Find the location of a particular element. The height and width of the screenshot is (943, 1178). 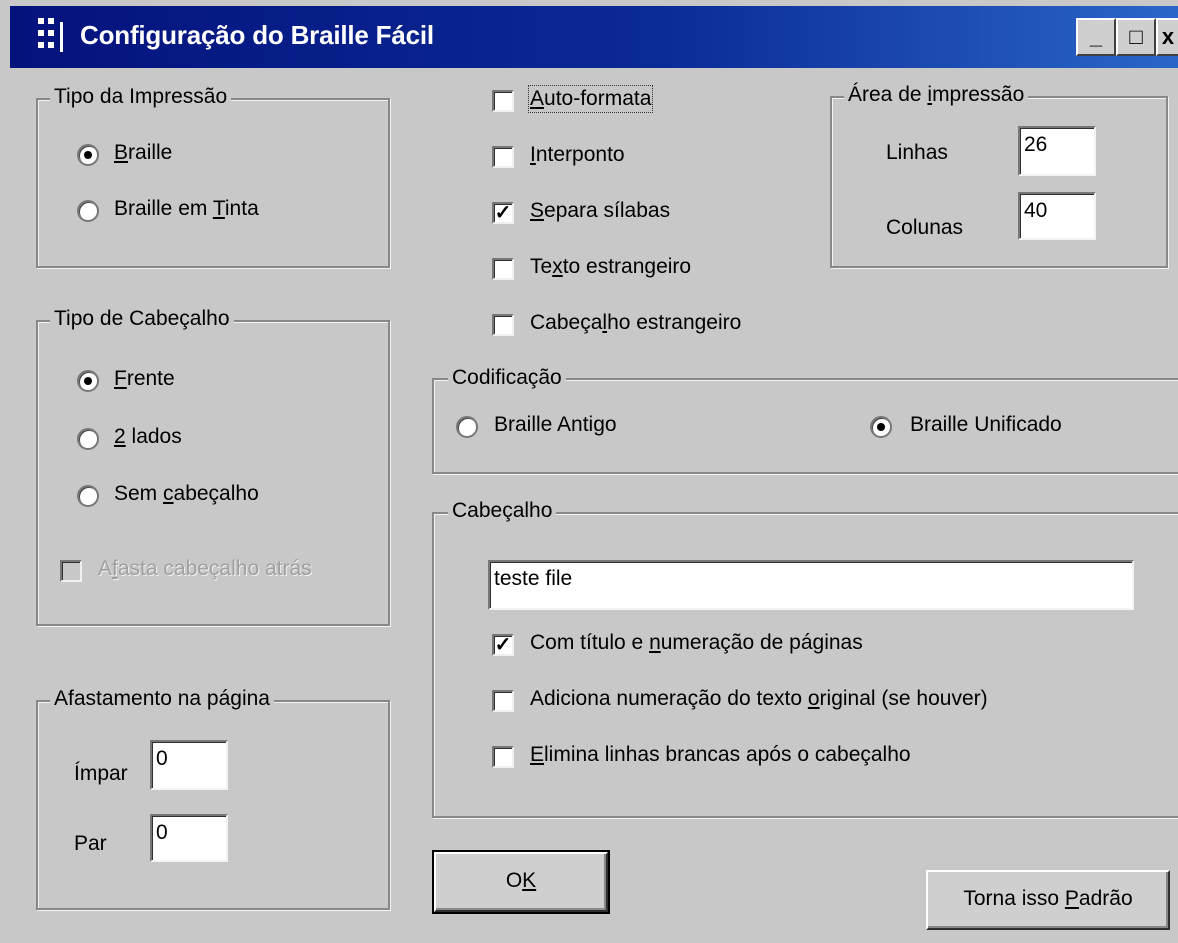

impar-input: 0 is located at coordinates (189, 765).